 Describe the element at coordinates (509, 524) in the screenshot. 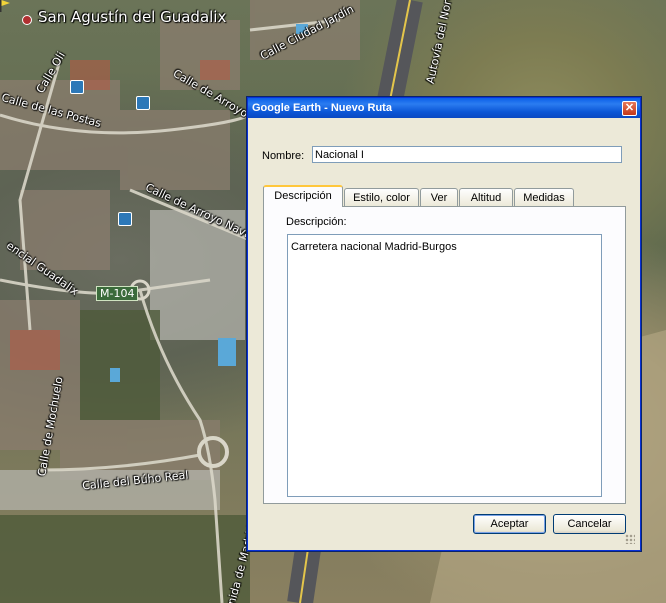

I see `accept-button: Aceptar` at that location.